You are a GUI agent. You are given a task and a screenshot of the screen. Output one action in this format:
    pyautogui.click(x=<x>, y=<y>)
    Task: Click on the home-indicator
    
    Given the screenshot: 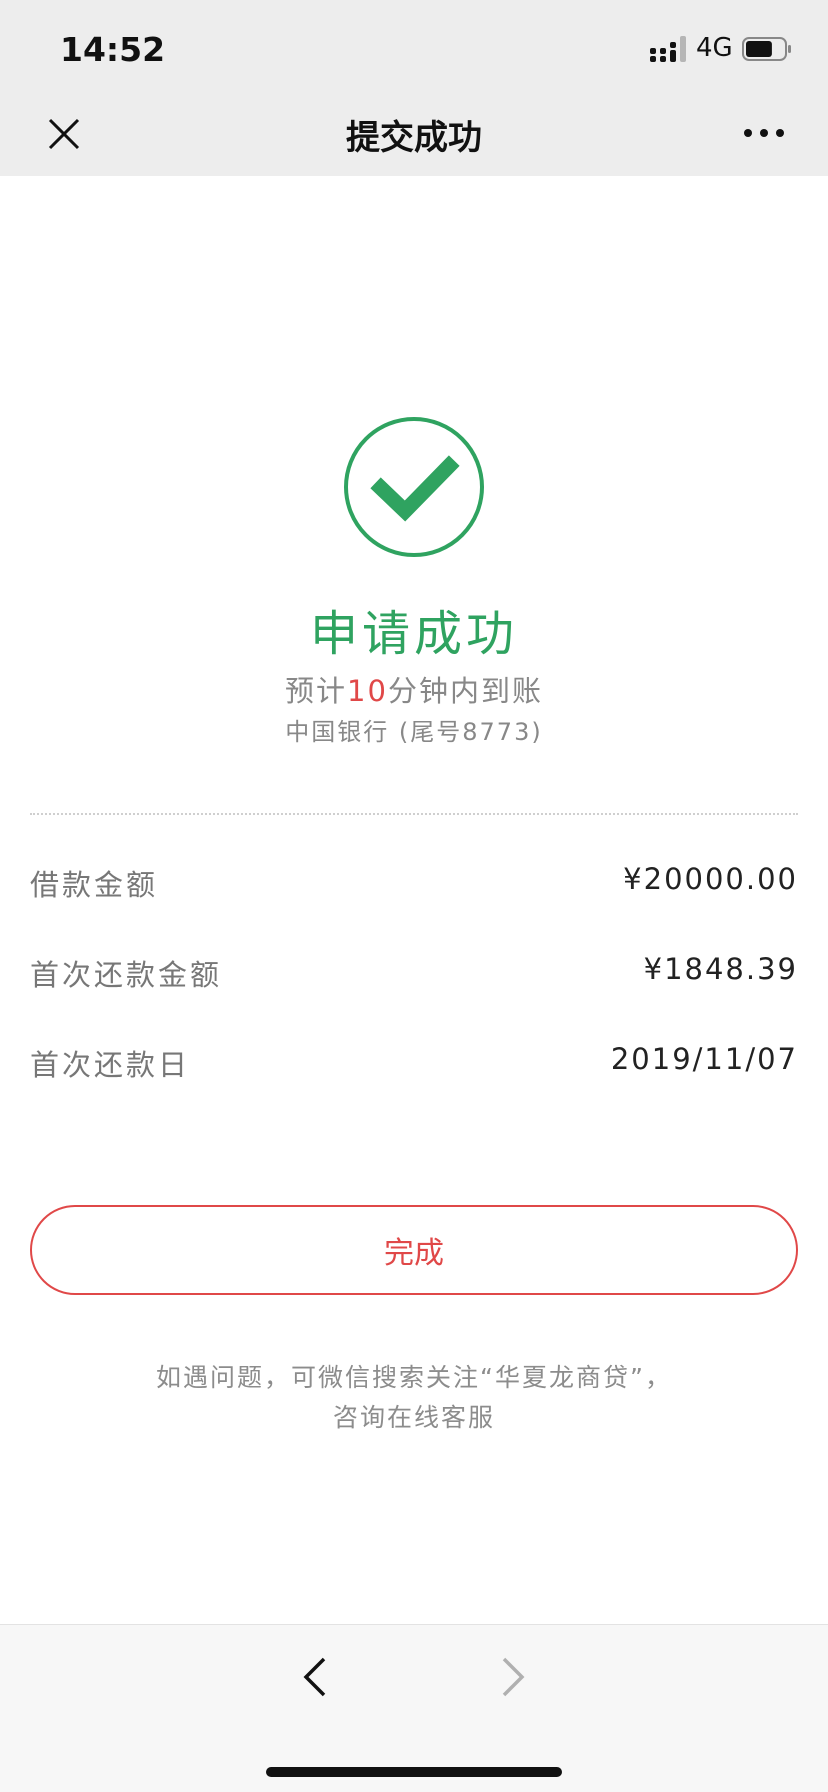 What is the action you would take?
    pyautogui.click(x=414, y=1772)
    